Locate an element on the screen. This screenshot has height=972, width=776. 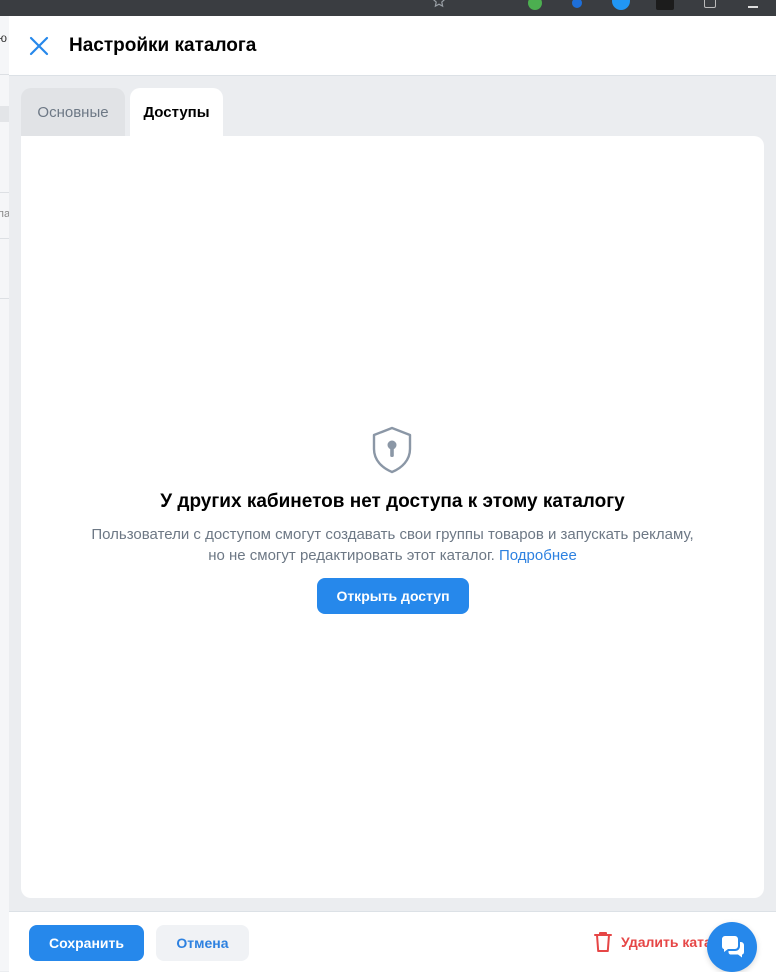
shield-lock-icon is located at coordinates (392, 450).